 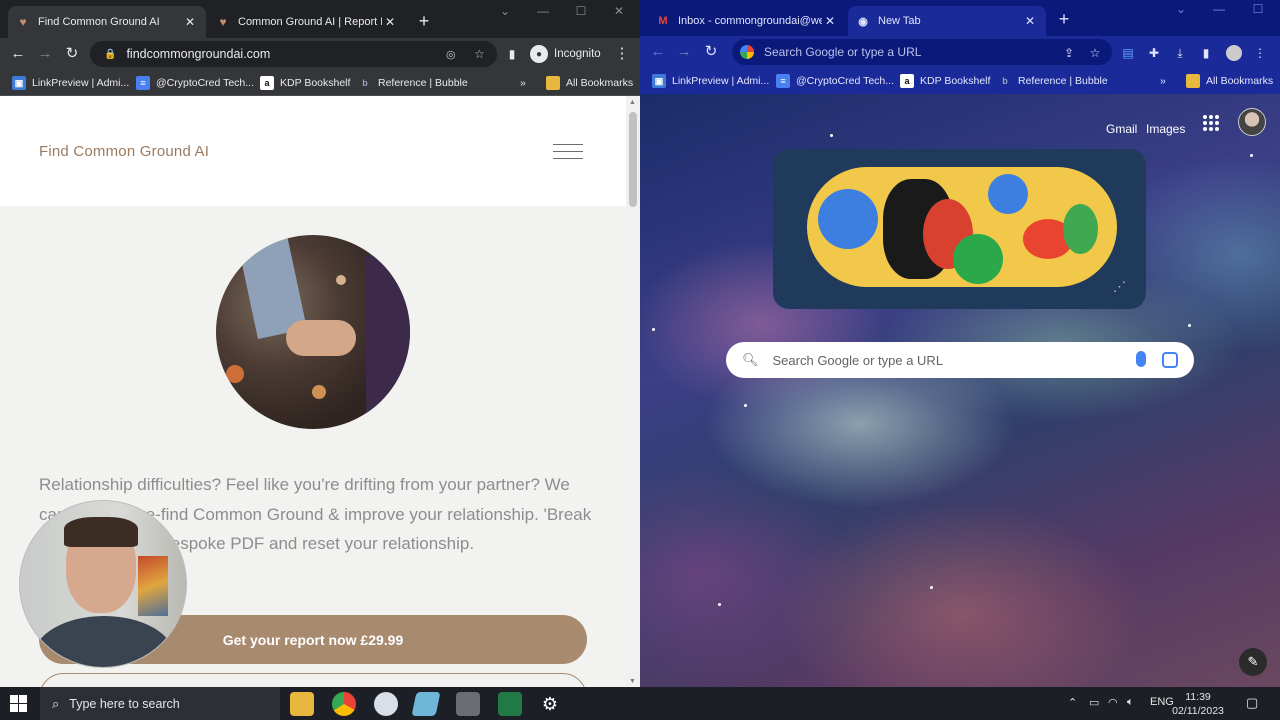 I want to click on url-text: findcommongroundai.com, so click(x=198, y=54).